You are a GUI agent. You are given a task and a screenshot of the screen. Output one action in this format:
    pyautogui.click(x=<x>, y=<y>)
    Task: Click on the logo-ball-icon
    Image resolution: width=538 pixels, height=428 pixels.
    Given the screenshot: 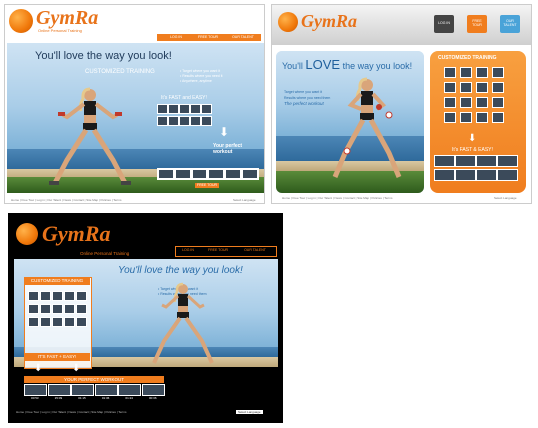 What is the action you would take?
    pyautogui.click(x=288, y=21)
    